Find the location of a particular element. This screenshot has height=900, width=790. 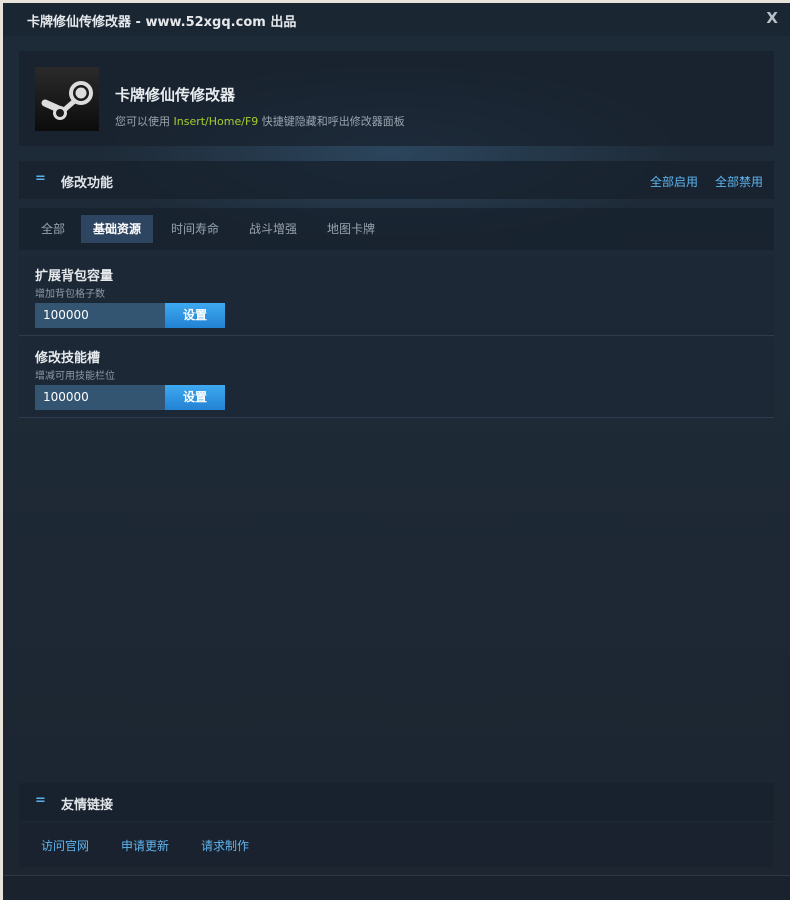

cheat-item-bag-capacity: 扩展背包容量 增加背包格子数 100000 设置 is located at coordinates (396, 295).